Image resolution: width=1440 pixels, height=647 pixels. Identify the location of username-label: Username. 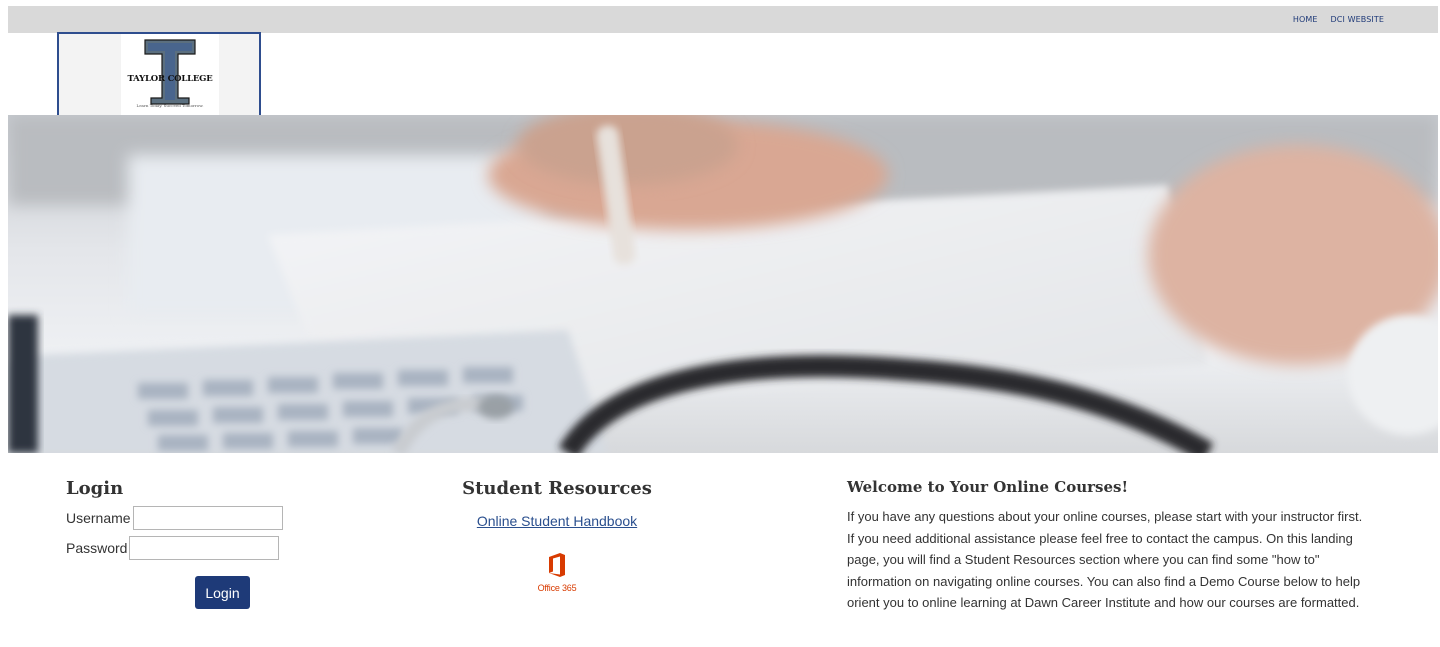
(98, 518).